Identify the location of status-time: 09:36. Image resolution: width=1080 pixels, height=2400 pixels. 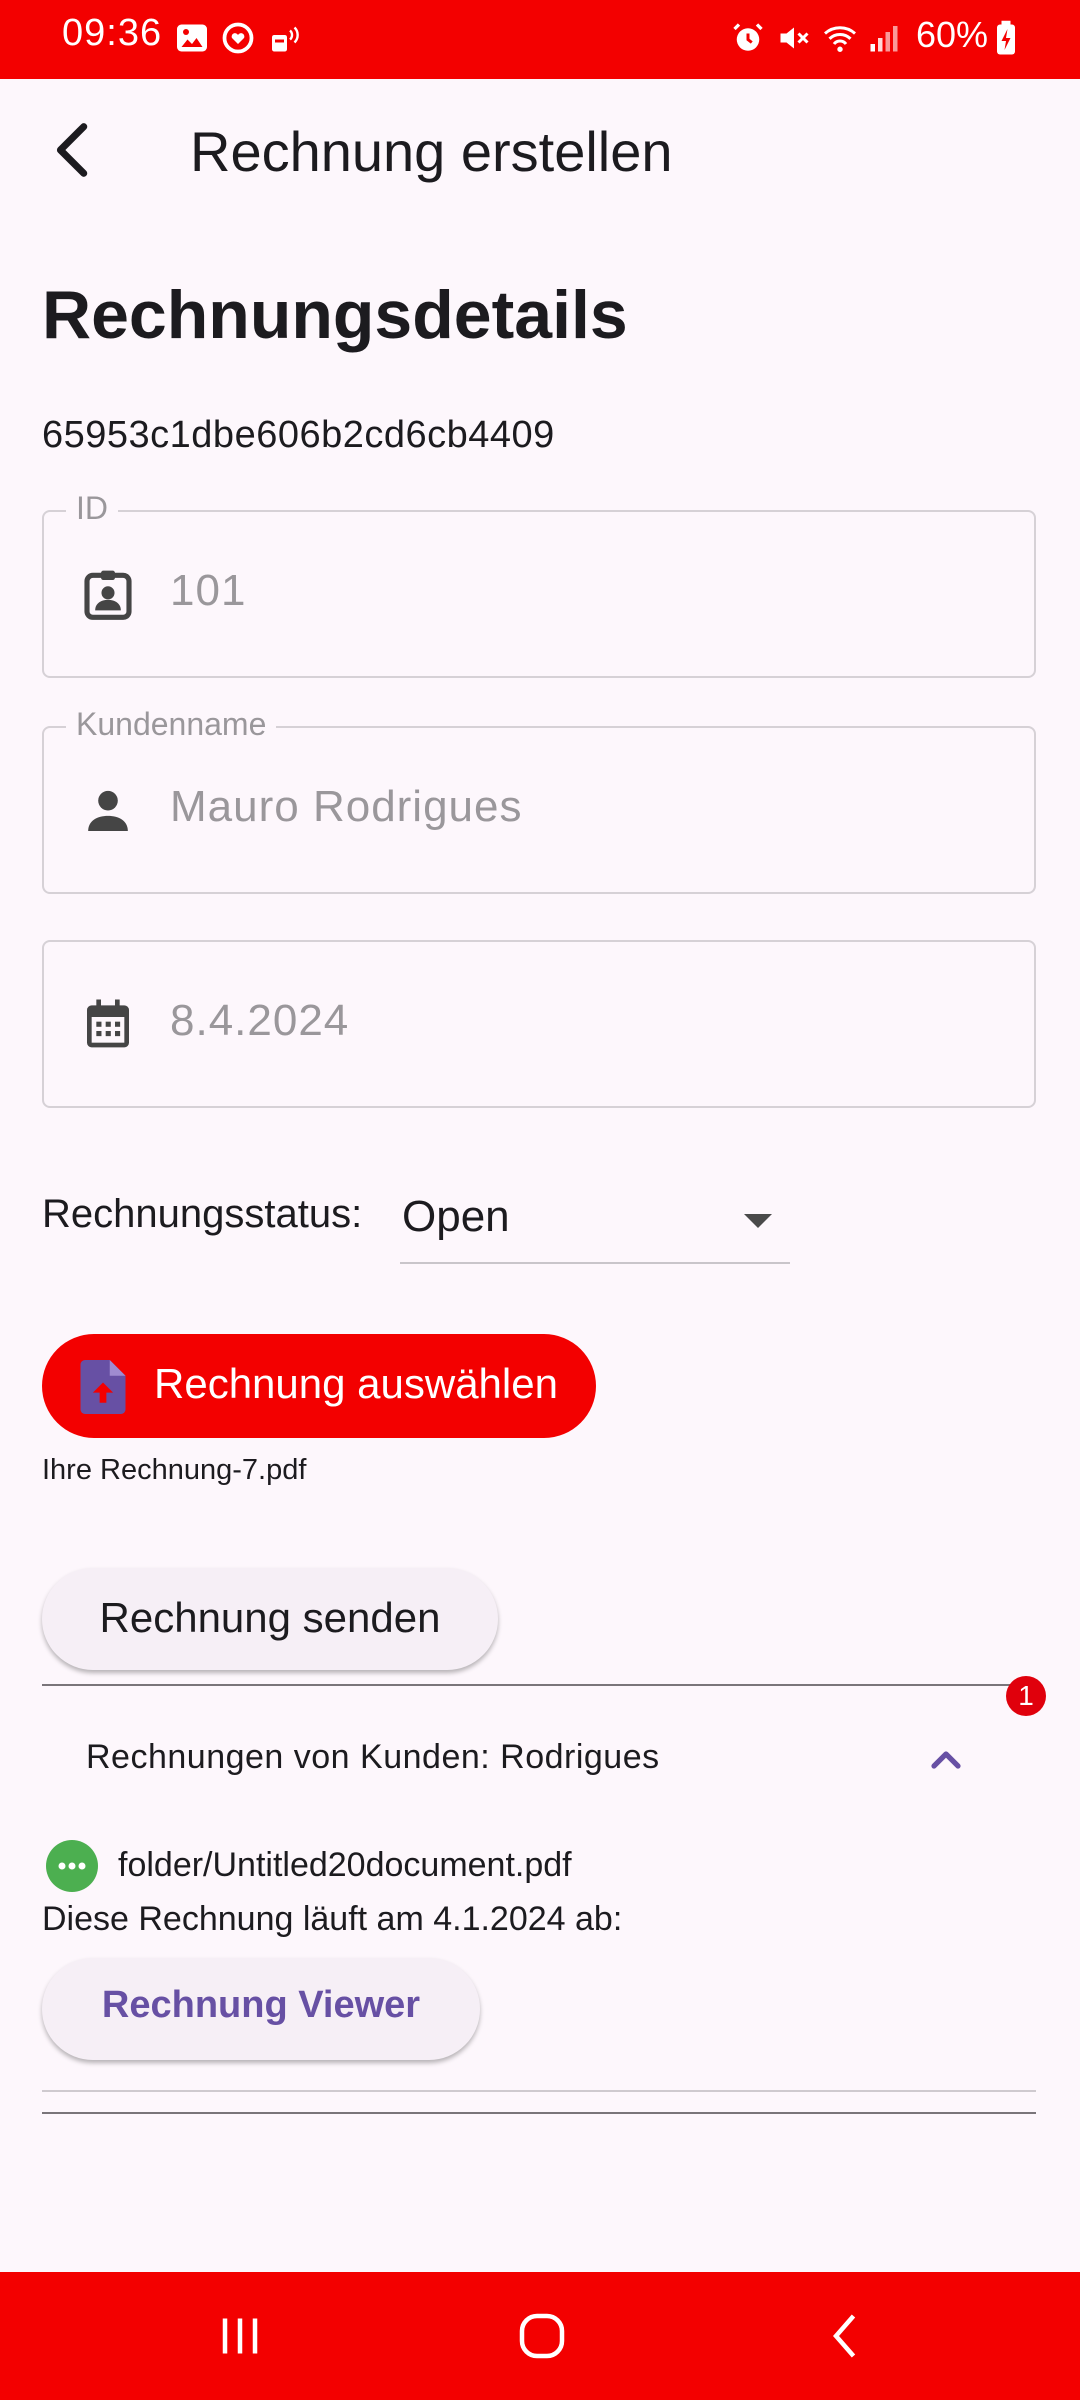
(112, 33).